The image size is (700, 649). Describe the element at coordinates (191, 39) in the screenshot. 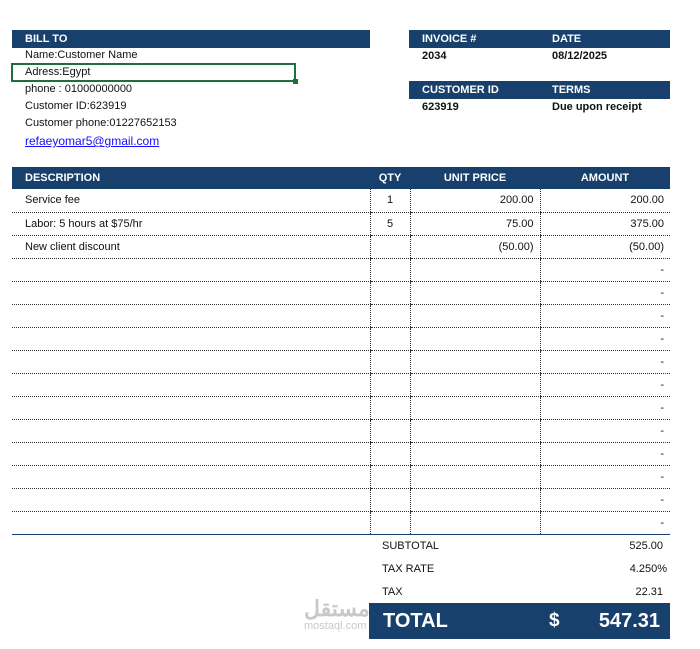

I see `bill-to-header: BILL TO` at that location.